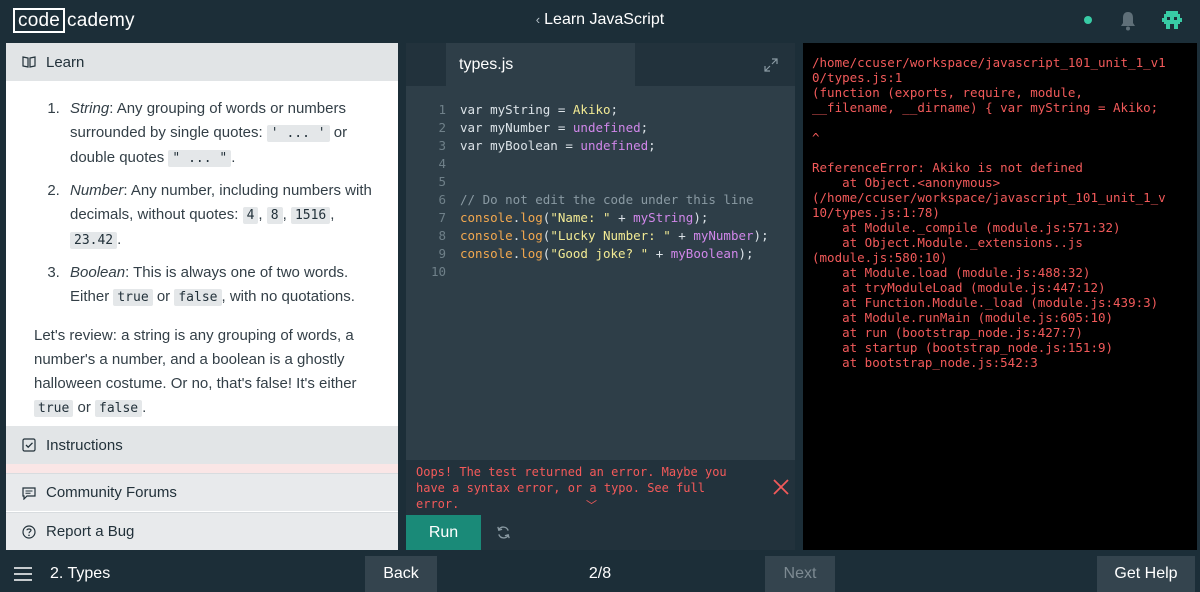 The image size is (1200, 592). I want to click on line-number: 8, so click(442, 235).